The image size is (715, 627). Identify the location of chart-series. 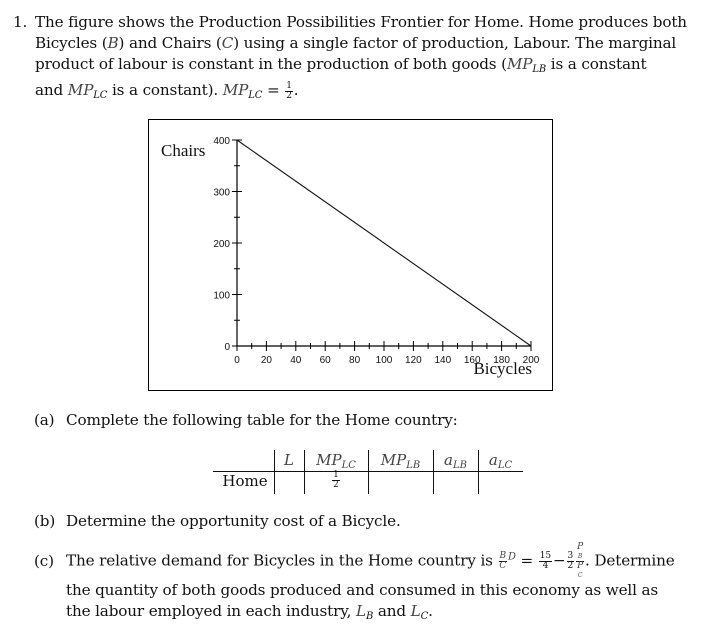
(384, 243).